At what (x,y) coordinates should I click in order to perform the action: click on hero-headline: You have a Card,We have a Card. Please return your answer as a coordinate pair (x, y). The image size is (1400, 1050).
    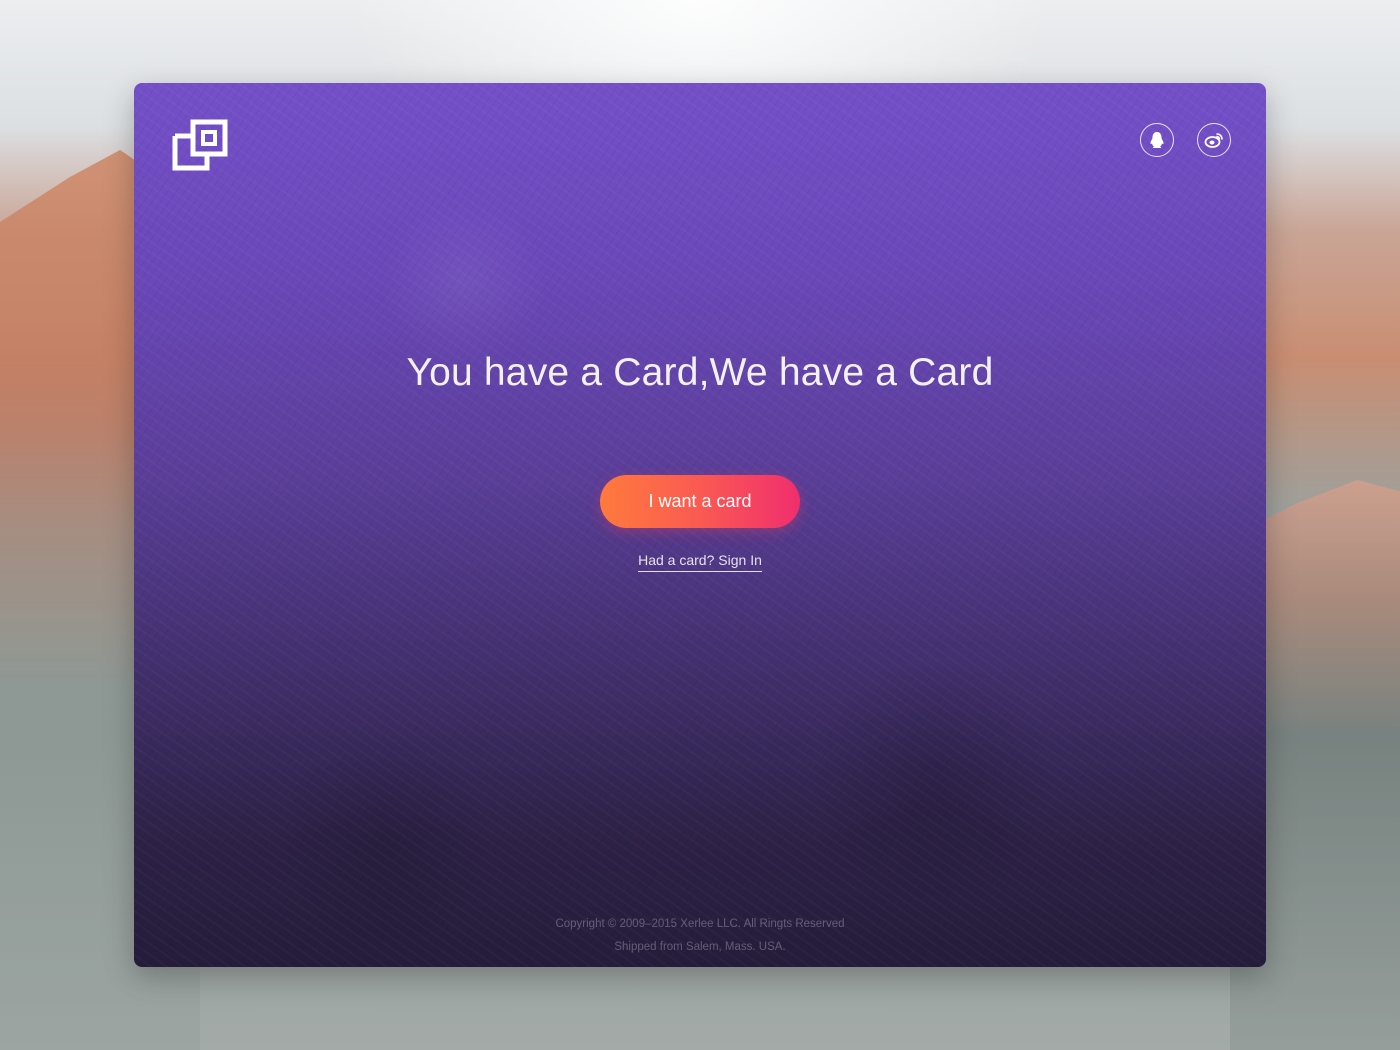
    Looking at the image, I should click on (700, 372).